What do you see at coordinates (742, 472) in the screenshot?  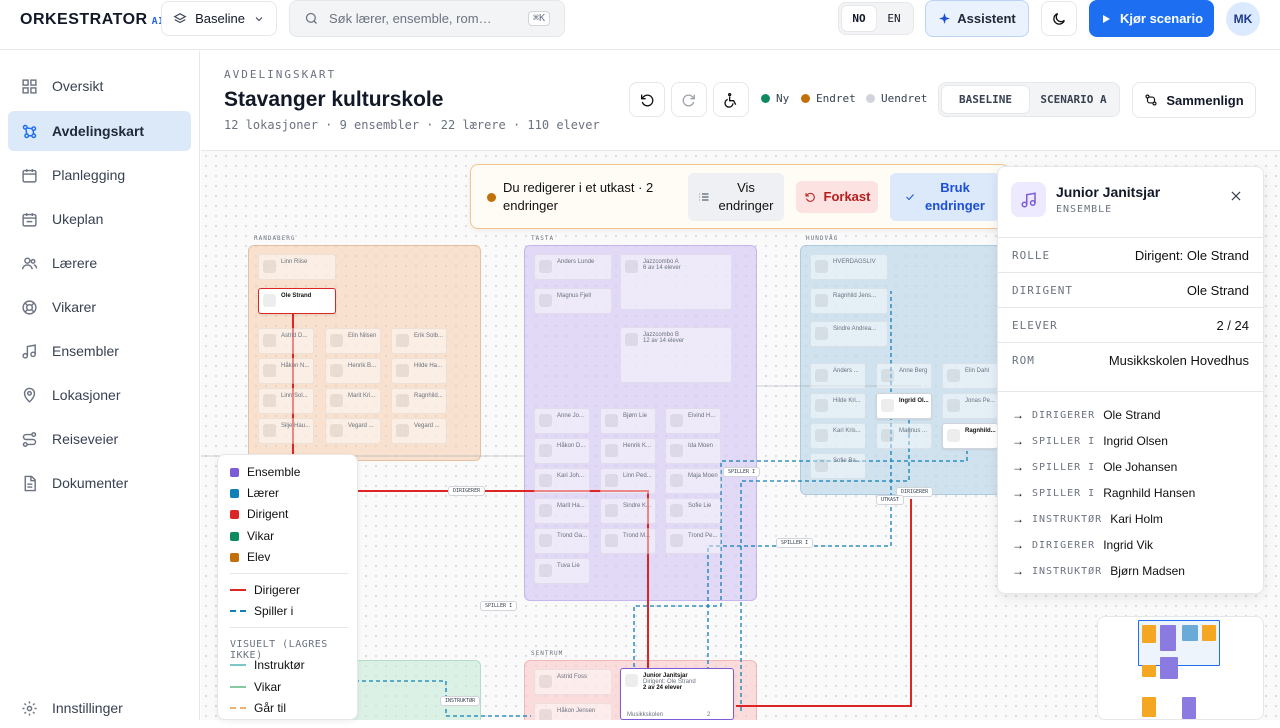 I see `edge-label-spiller-1: SPILLER I` at bounding box center [742, 472].